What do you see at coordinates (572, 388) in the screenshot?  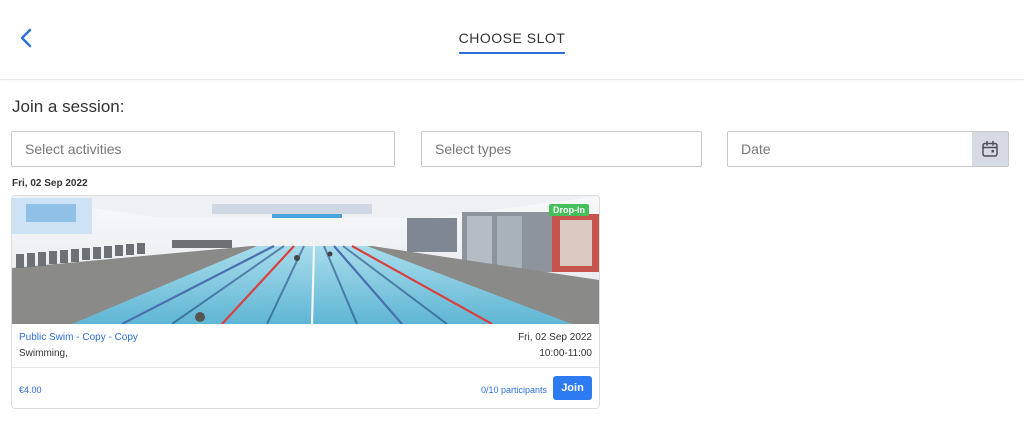 I see `join-button: Join` at bounding box center [572, 388].